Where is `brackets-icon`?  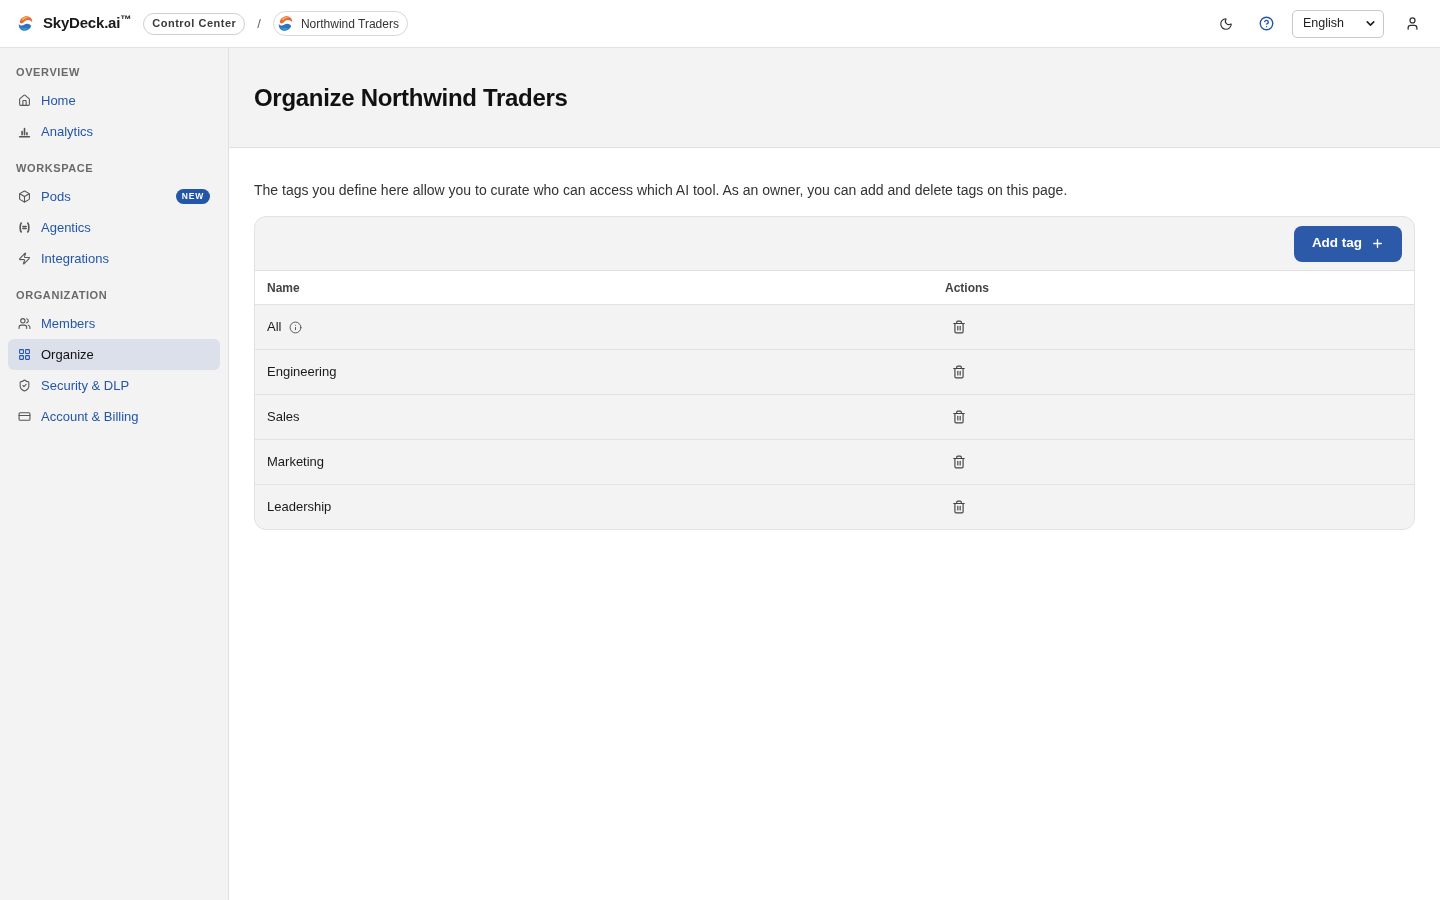
brackets-icon is located at coordinates (24, 227).